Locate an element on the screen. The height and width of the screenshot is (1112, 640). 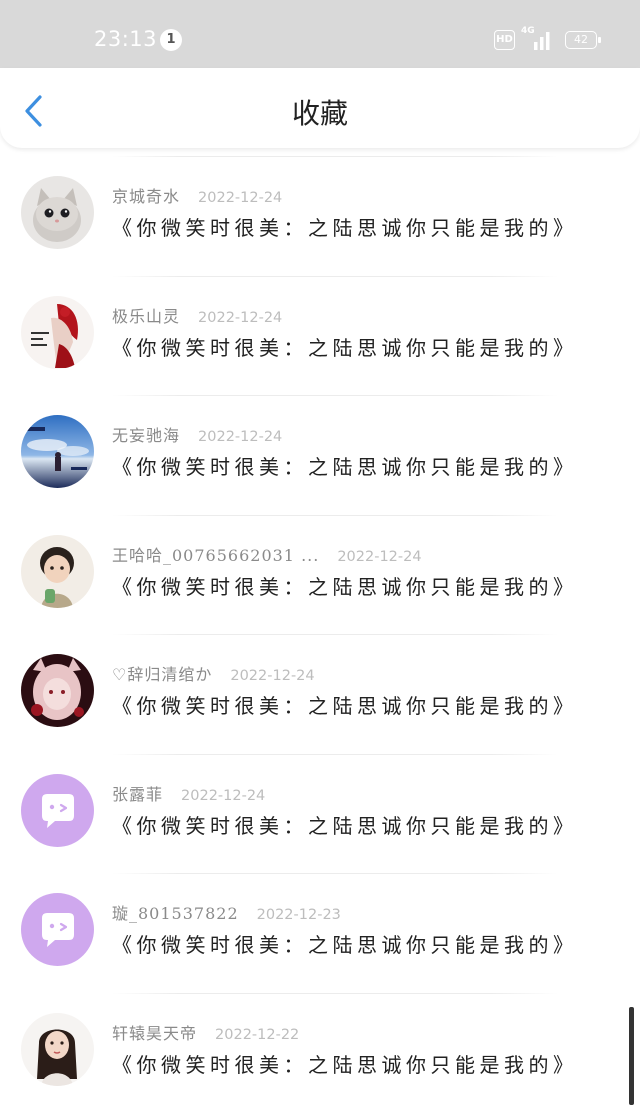
list-item: 轩辕昊天帝 2022-12-22 《你微笑时很美：之陆思诚你只能是我的》 is located at coordinates (320, 1052).